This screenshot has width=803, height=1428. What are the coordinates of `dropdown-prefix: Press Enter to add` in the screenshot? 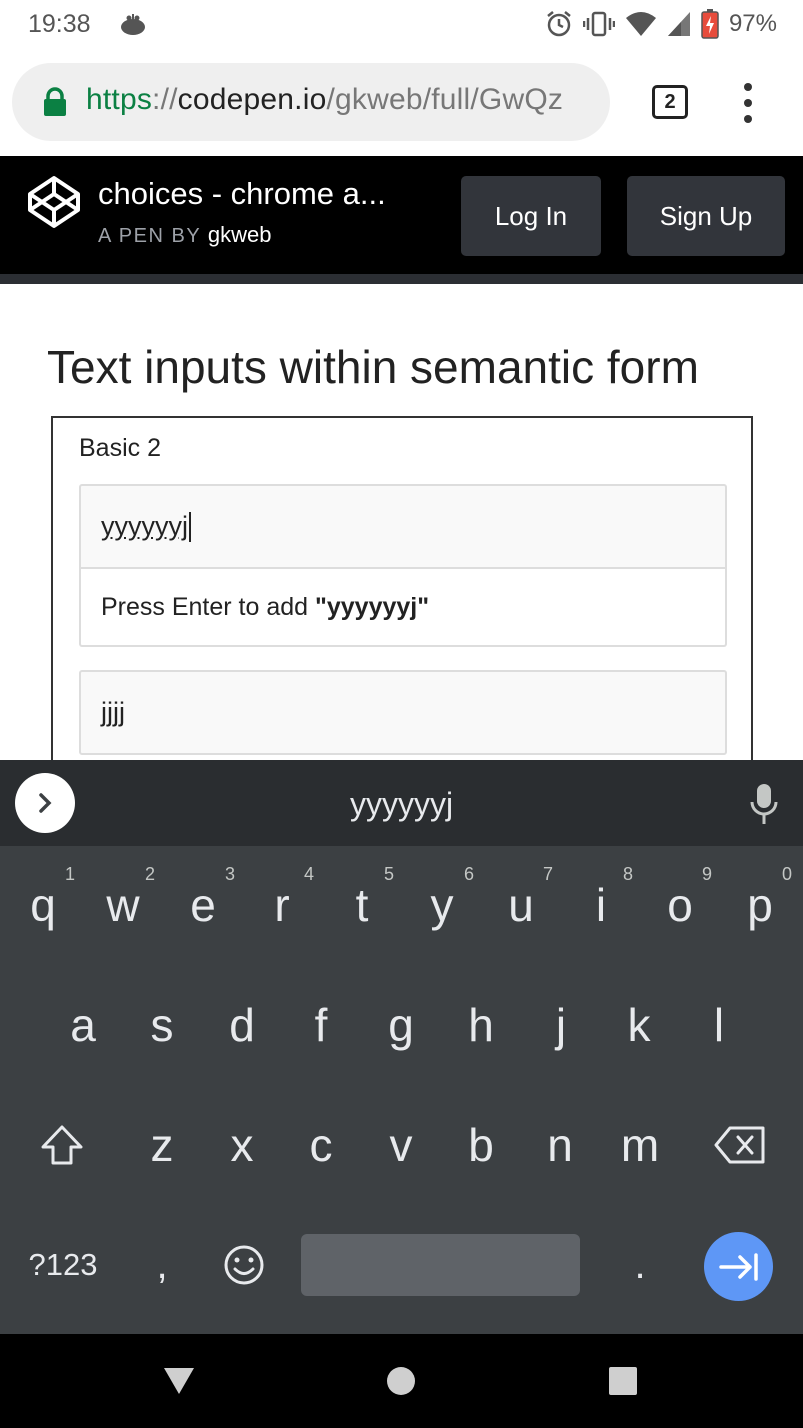 It's located at (208, 606).